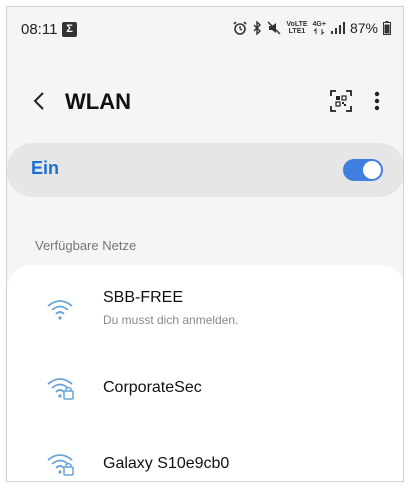 The height and width of the screenshot is (488, 410). What do you see at coordinates (152, 387) in the screenshot?
I see `network-name: CorporateSec` at bounding box center [152, 387].